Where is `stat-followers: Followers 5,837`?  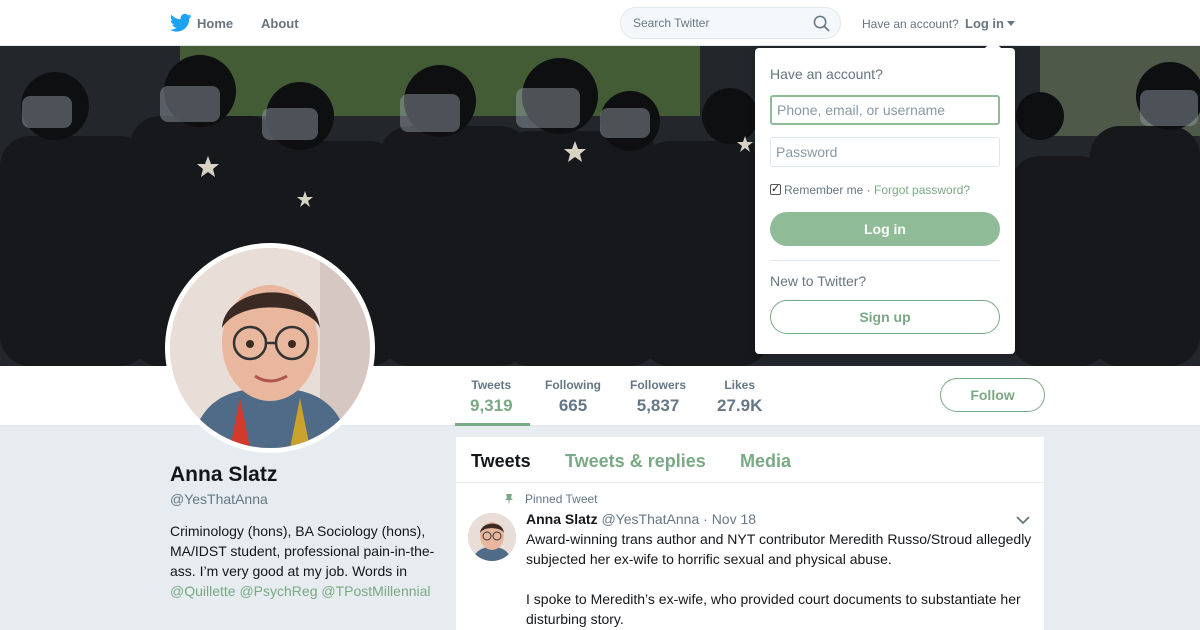 stat-followers: Followers 5,837 is located at coordinates (658, 397).